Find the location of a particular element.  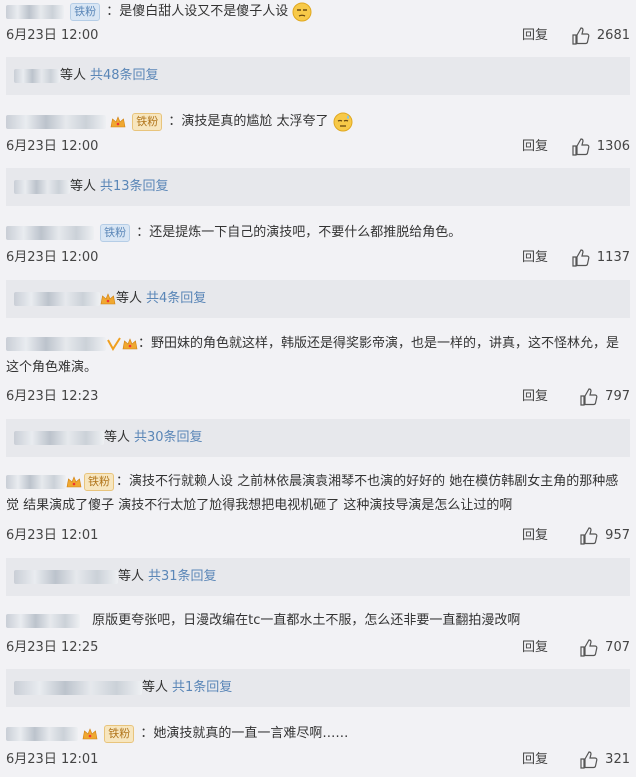

sub-replies-link: 共13条回复 is located at coordinates (134, 186).